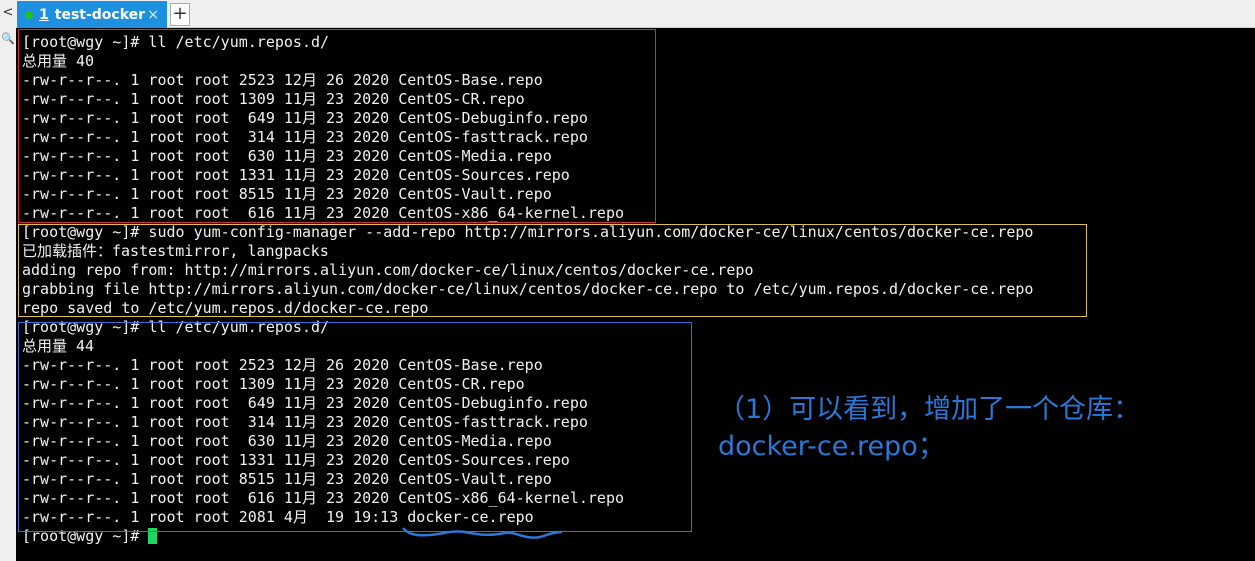 Image resolution: width=1255 pixels, height=561 pixels. I want to click on connected-status-icon, so click(29, 14).